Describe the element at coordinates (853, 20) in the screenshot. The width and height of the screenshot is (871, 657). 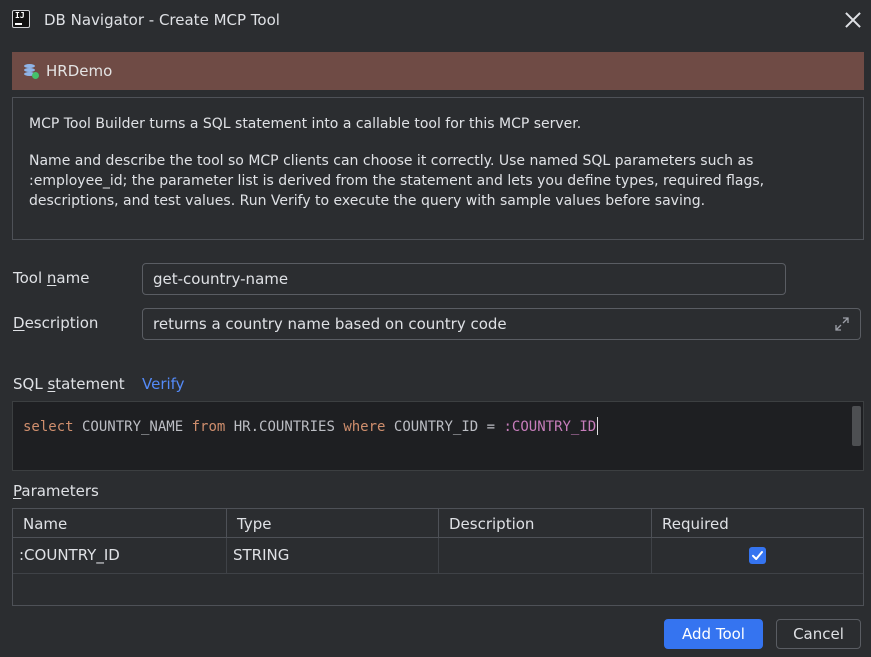
I see `close-icon` at that location.